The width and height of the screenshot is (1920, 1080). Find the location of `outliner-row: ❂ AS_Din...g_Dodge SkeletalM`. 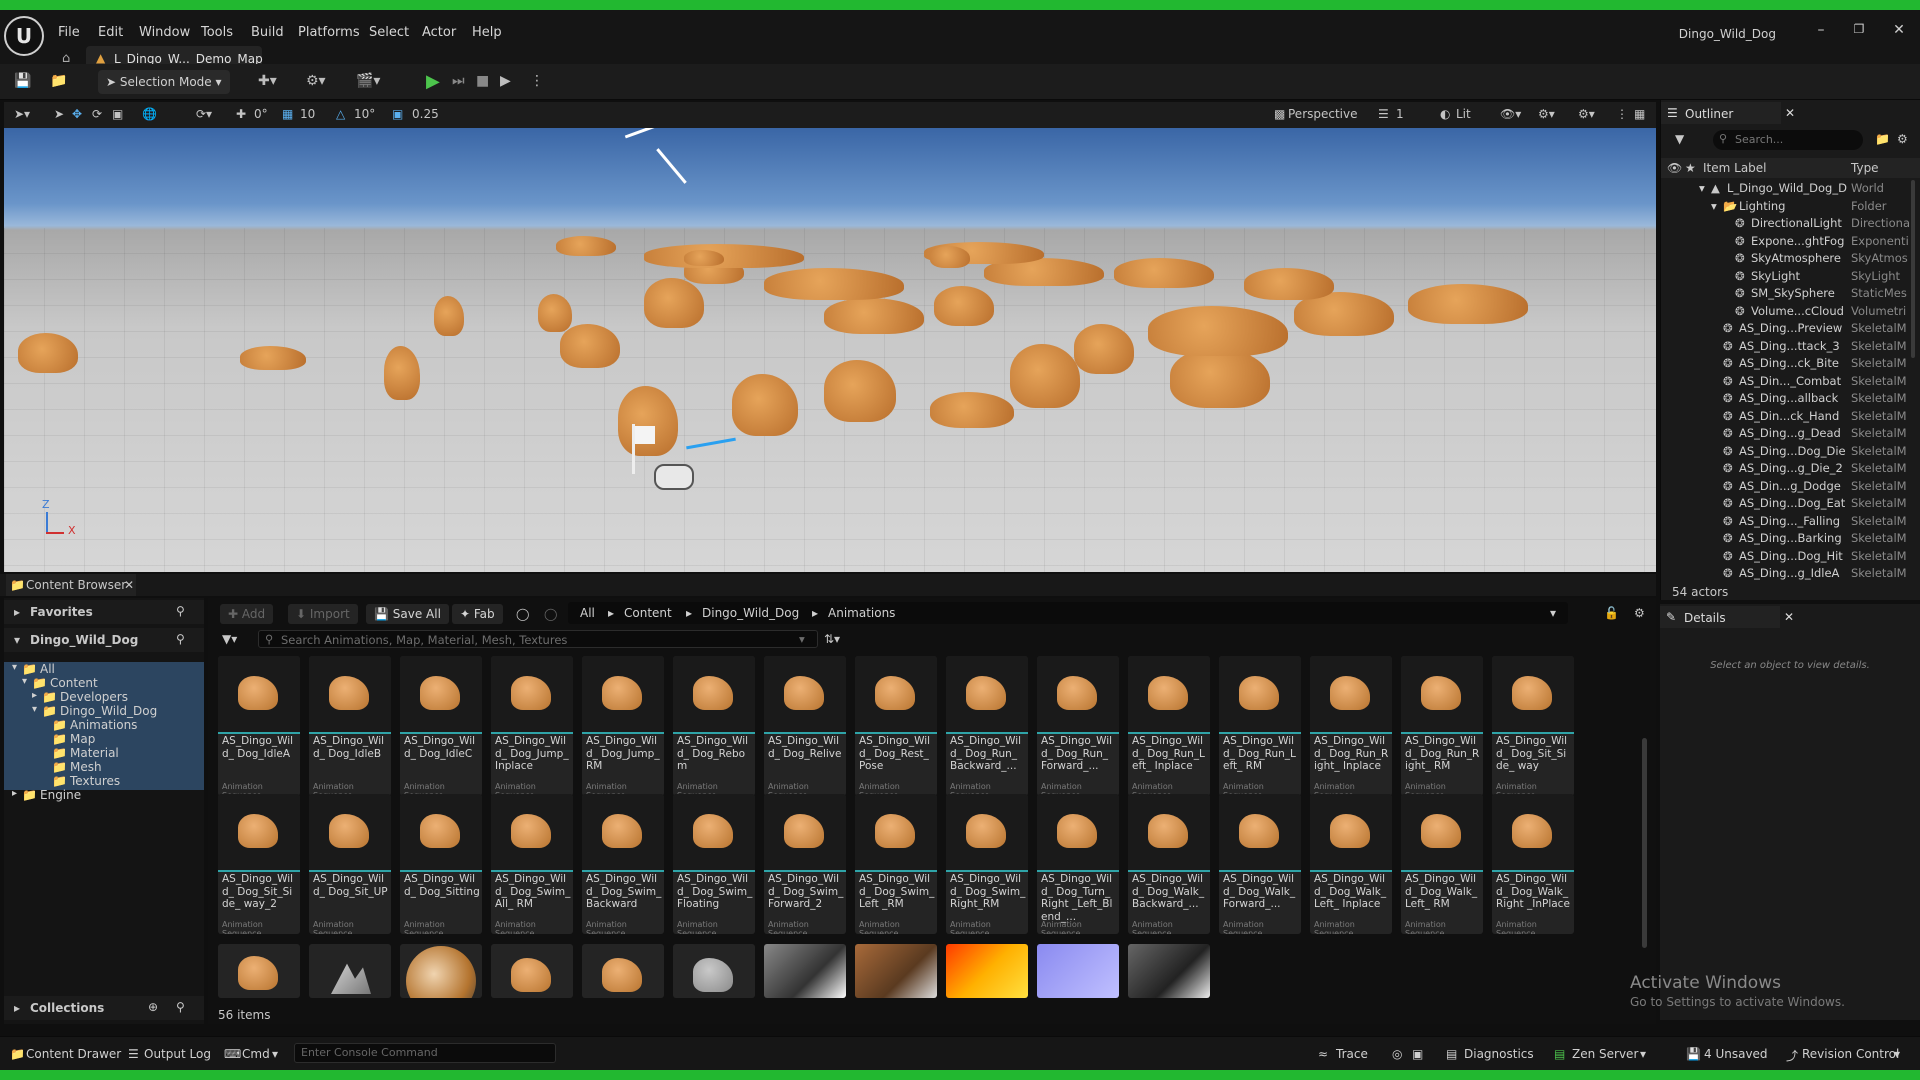

outliner-row: ❂ AS_Din...g_Dodge SkeletalM is located at coordinates (1790, 487).